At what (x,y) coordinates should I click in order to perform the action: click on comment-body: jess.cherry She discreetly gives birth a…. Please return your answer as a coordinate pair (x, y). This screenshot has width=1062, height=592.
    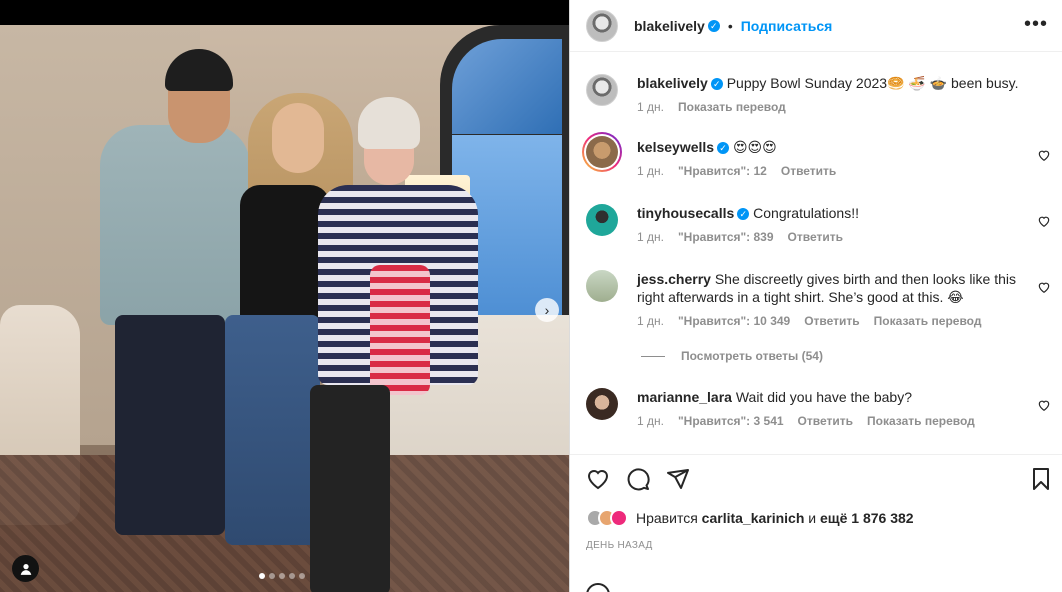
    Looking at the image, I should click on (832, 300).